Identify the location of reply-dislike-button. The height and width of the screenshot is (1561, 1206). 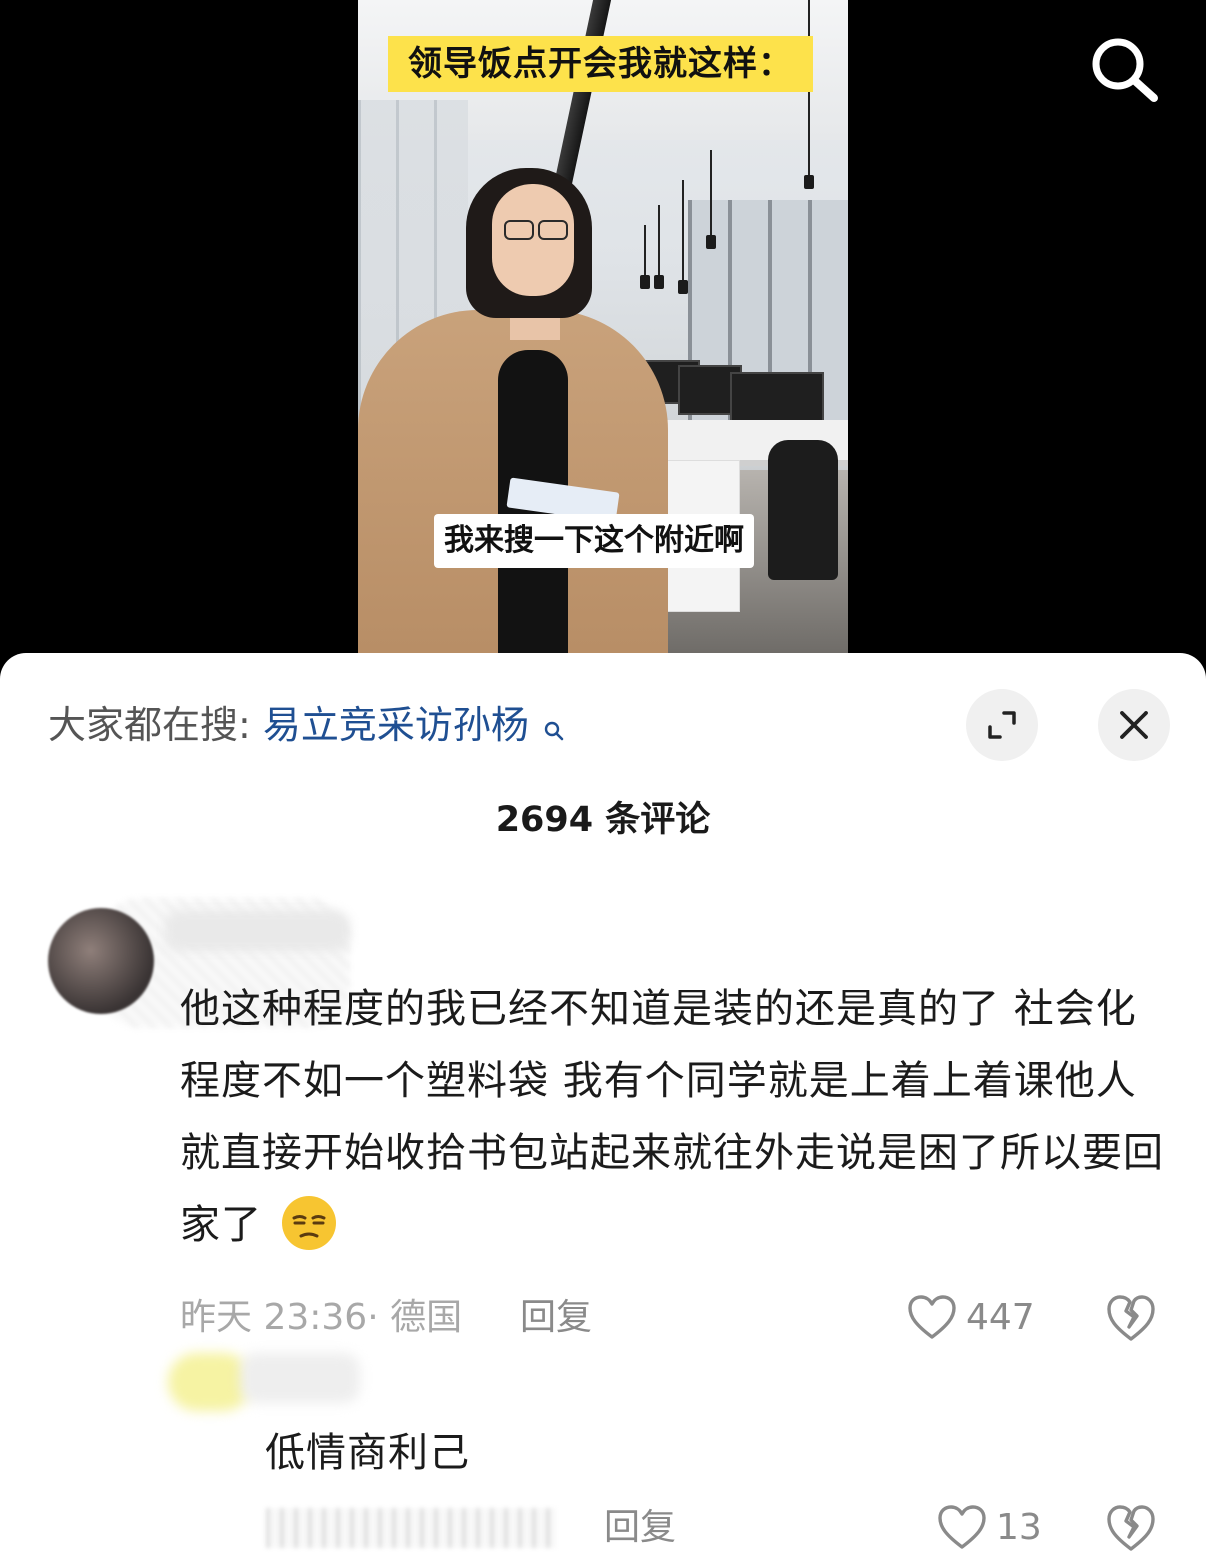
(1131, 1528).